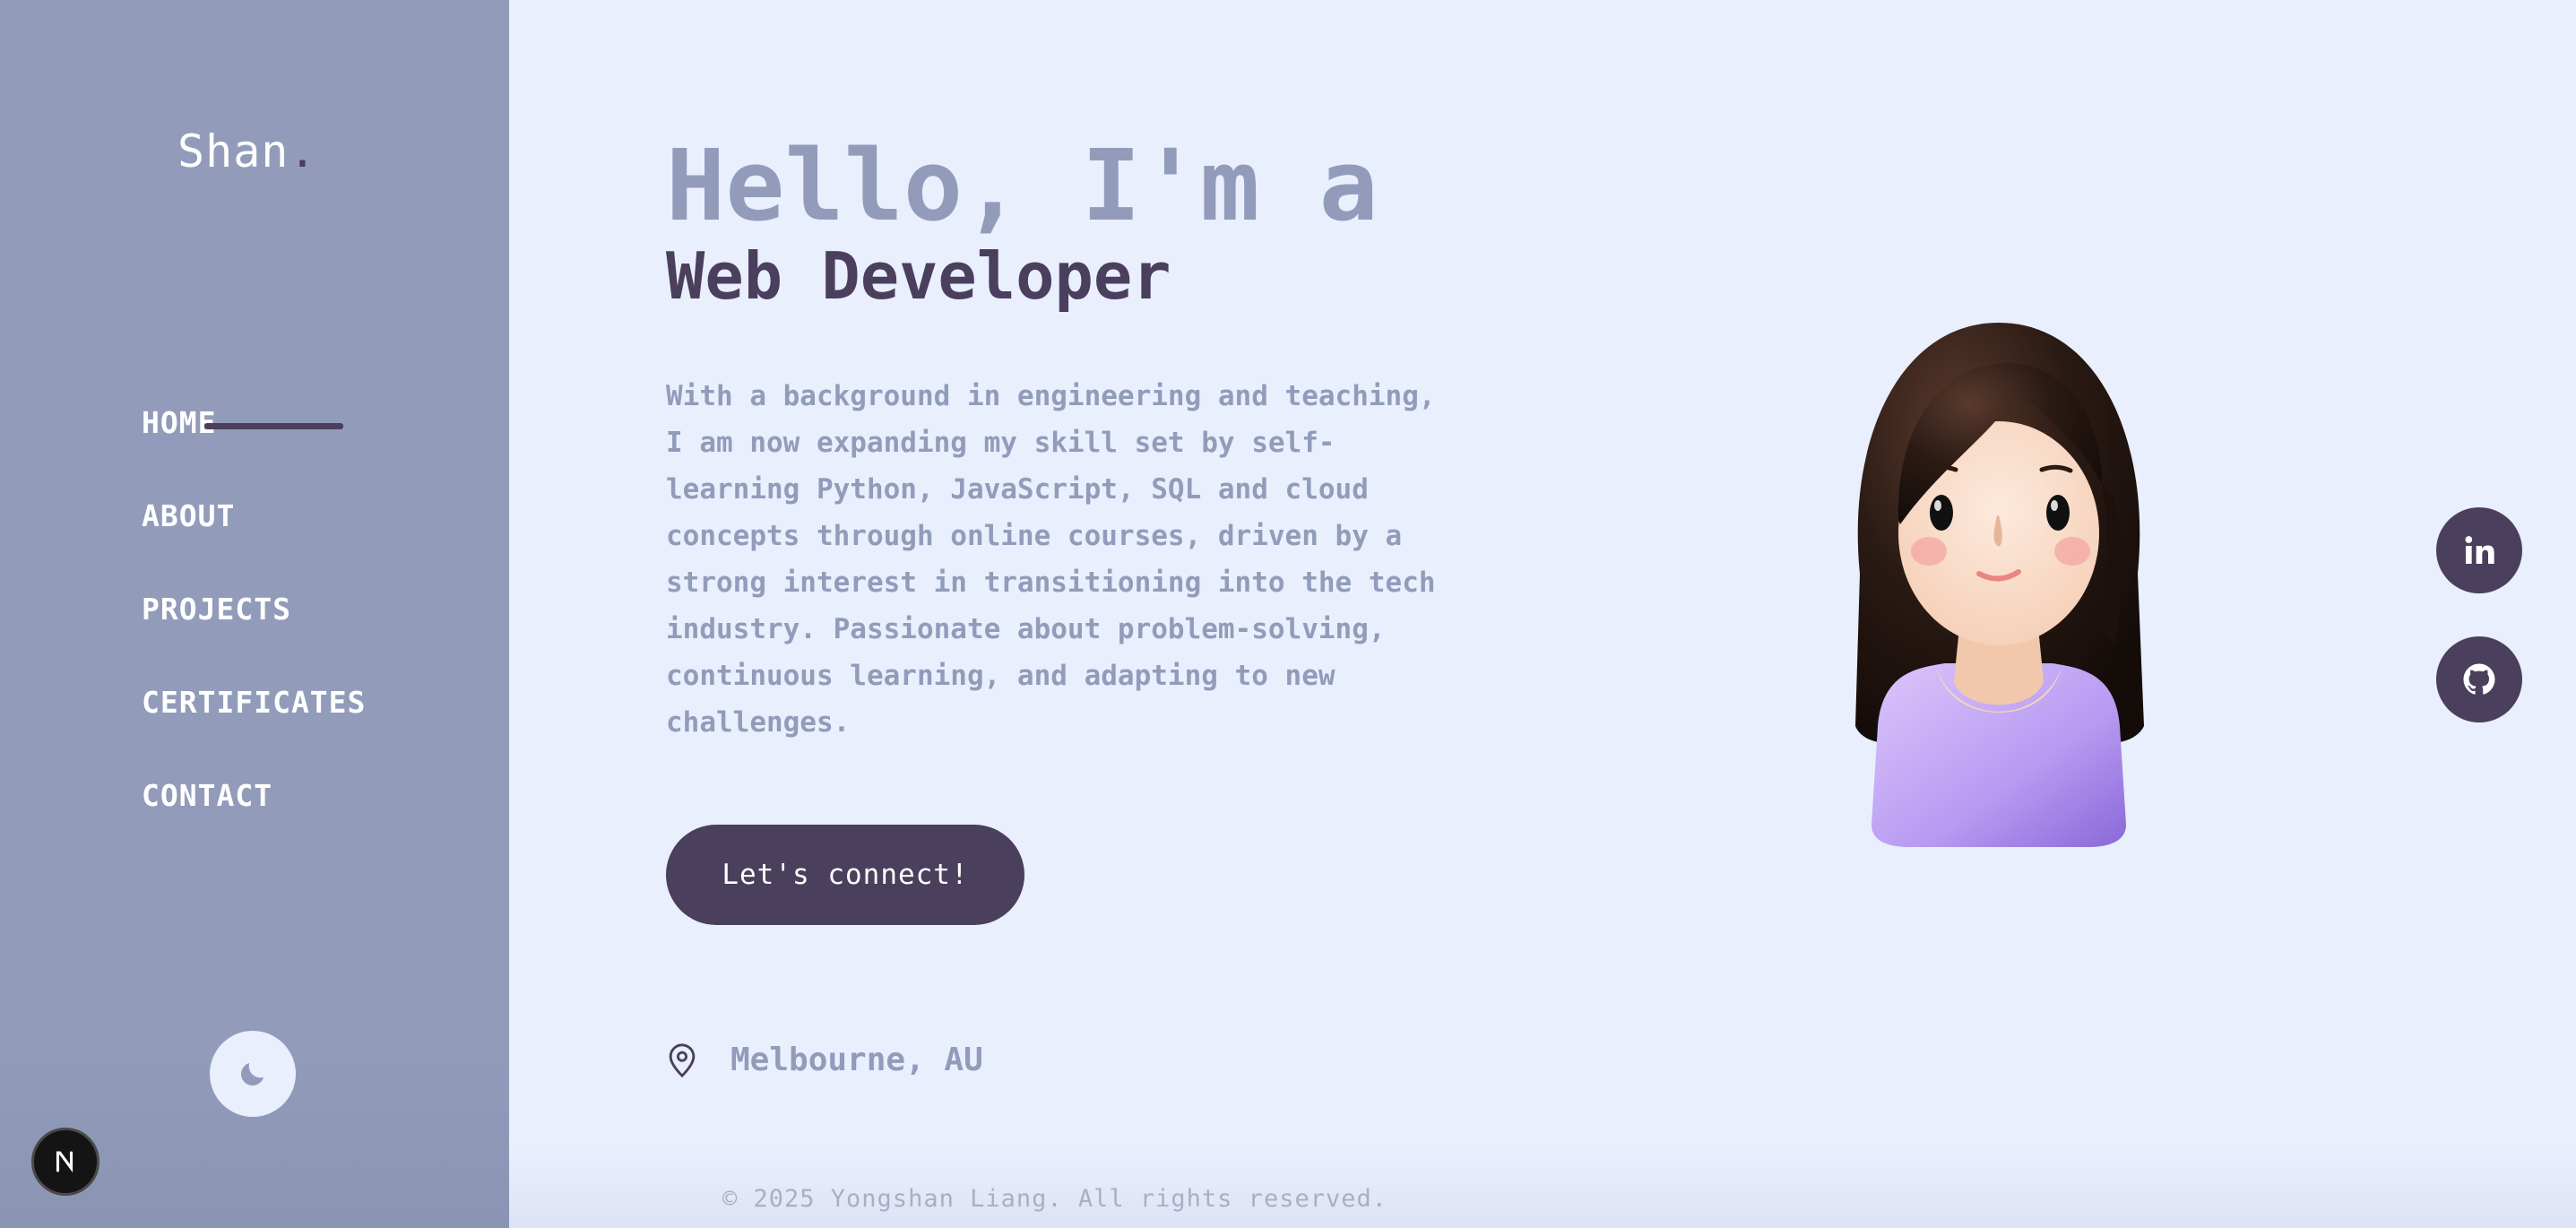 The height and width of the screenshot is (1228, 2576). I want to click on nav-item-about: ABOUT, so click(254, 545).